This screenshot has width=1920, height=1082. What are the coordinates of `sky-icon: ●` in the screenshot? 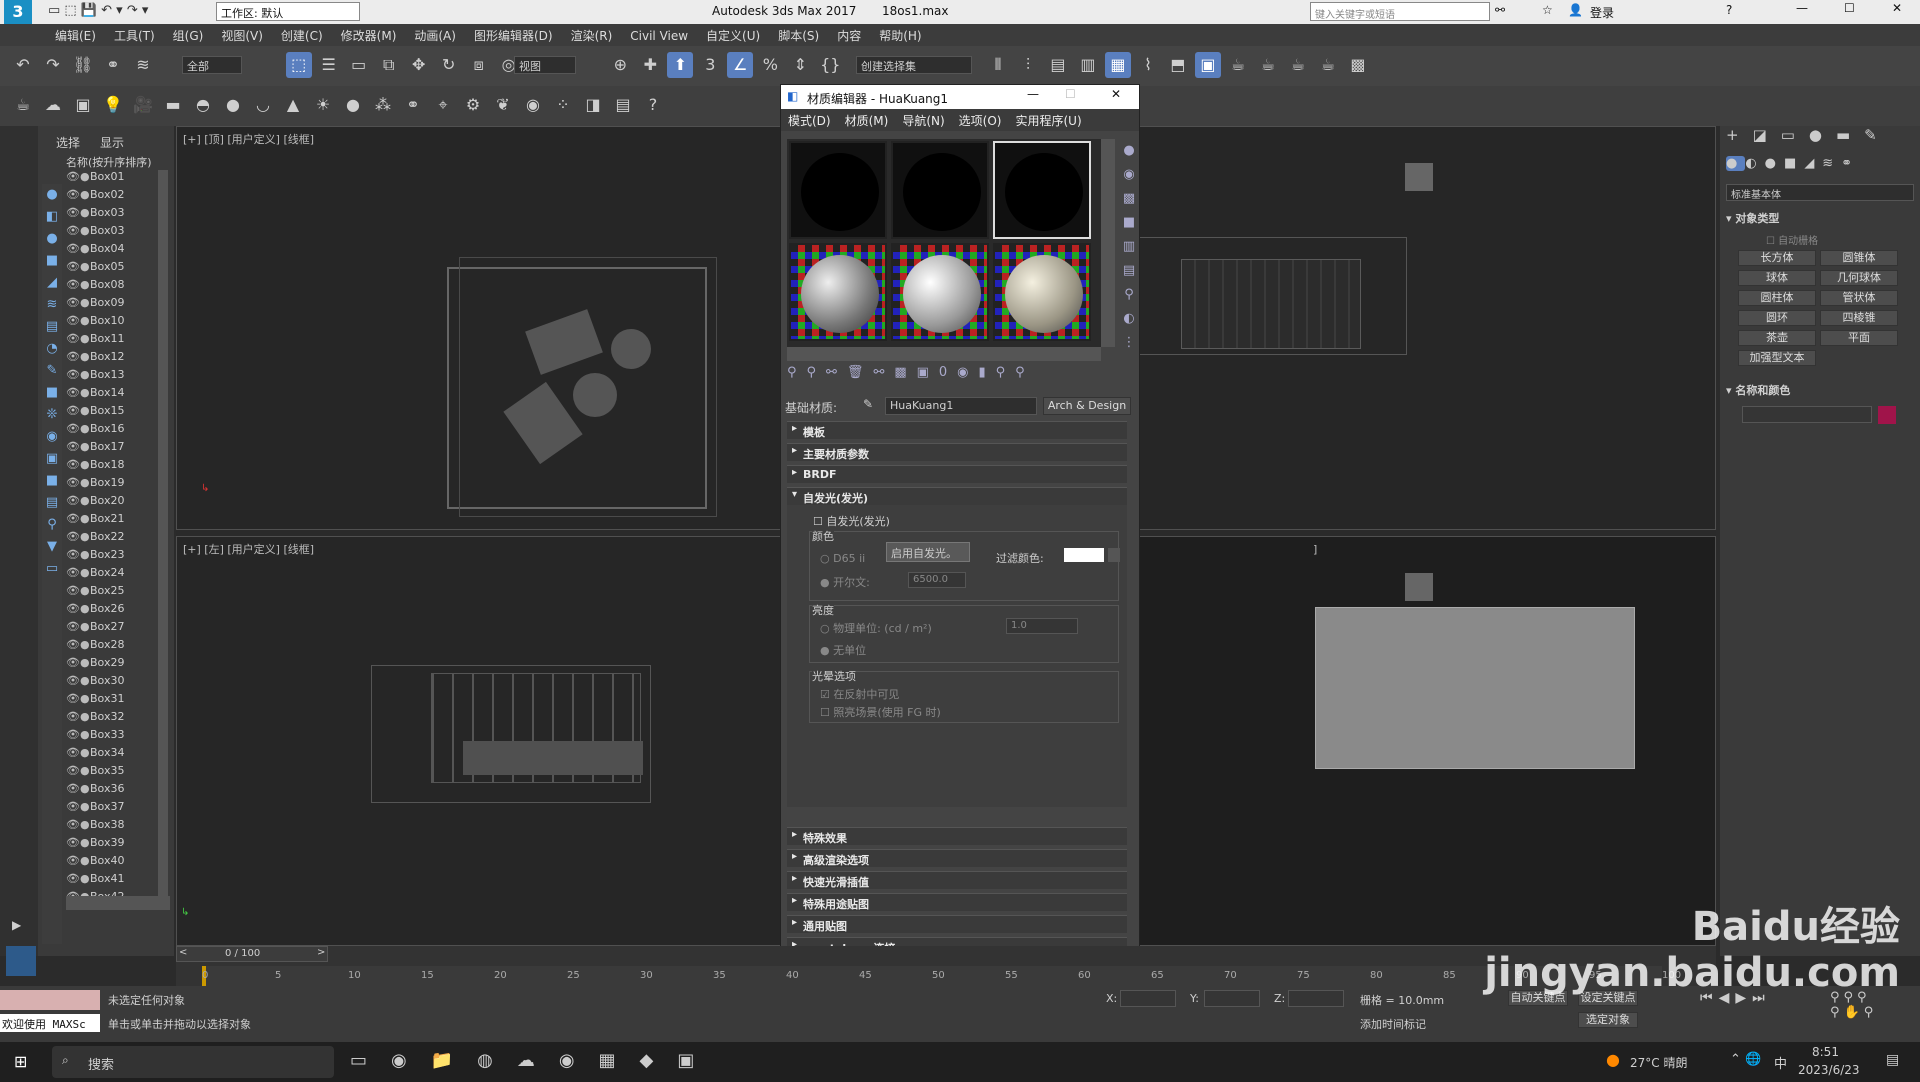 It's located at (353, 105).